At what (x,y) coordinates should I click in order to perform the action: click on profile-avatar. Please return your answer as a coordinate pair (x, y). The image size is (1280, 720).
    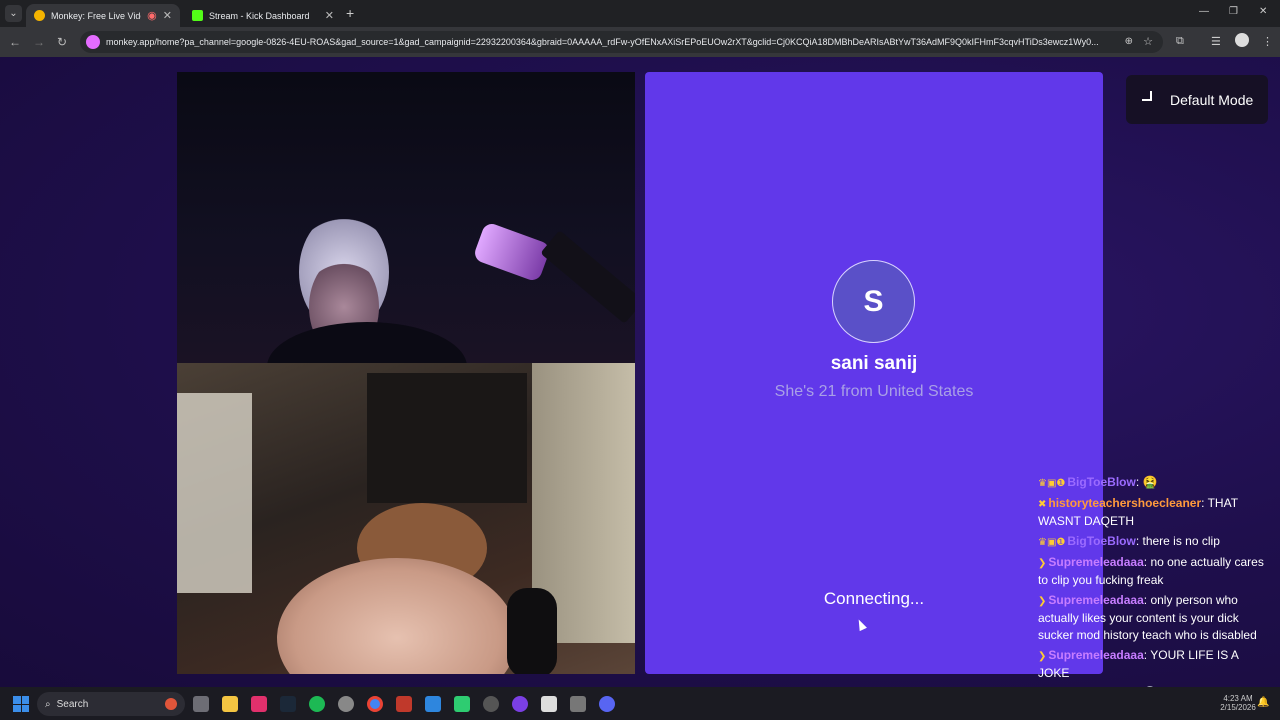
    Looking at the image, I should click on (1242, 40).